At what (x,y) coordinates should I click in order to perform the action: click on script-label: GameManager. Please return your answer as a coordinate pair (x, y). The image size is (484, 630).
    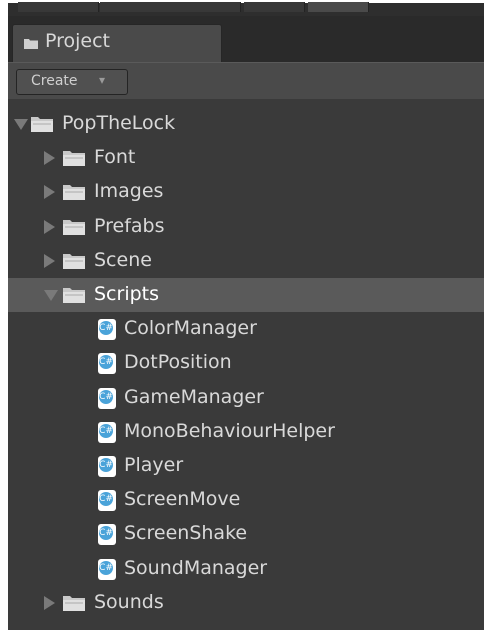
    Looking at the image, I should click on (194, 396).